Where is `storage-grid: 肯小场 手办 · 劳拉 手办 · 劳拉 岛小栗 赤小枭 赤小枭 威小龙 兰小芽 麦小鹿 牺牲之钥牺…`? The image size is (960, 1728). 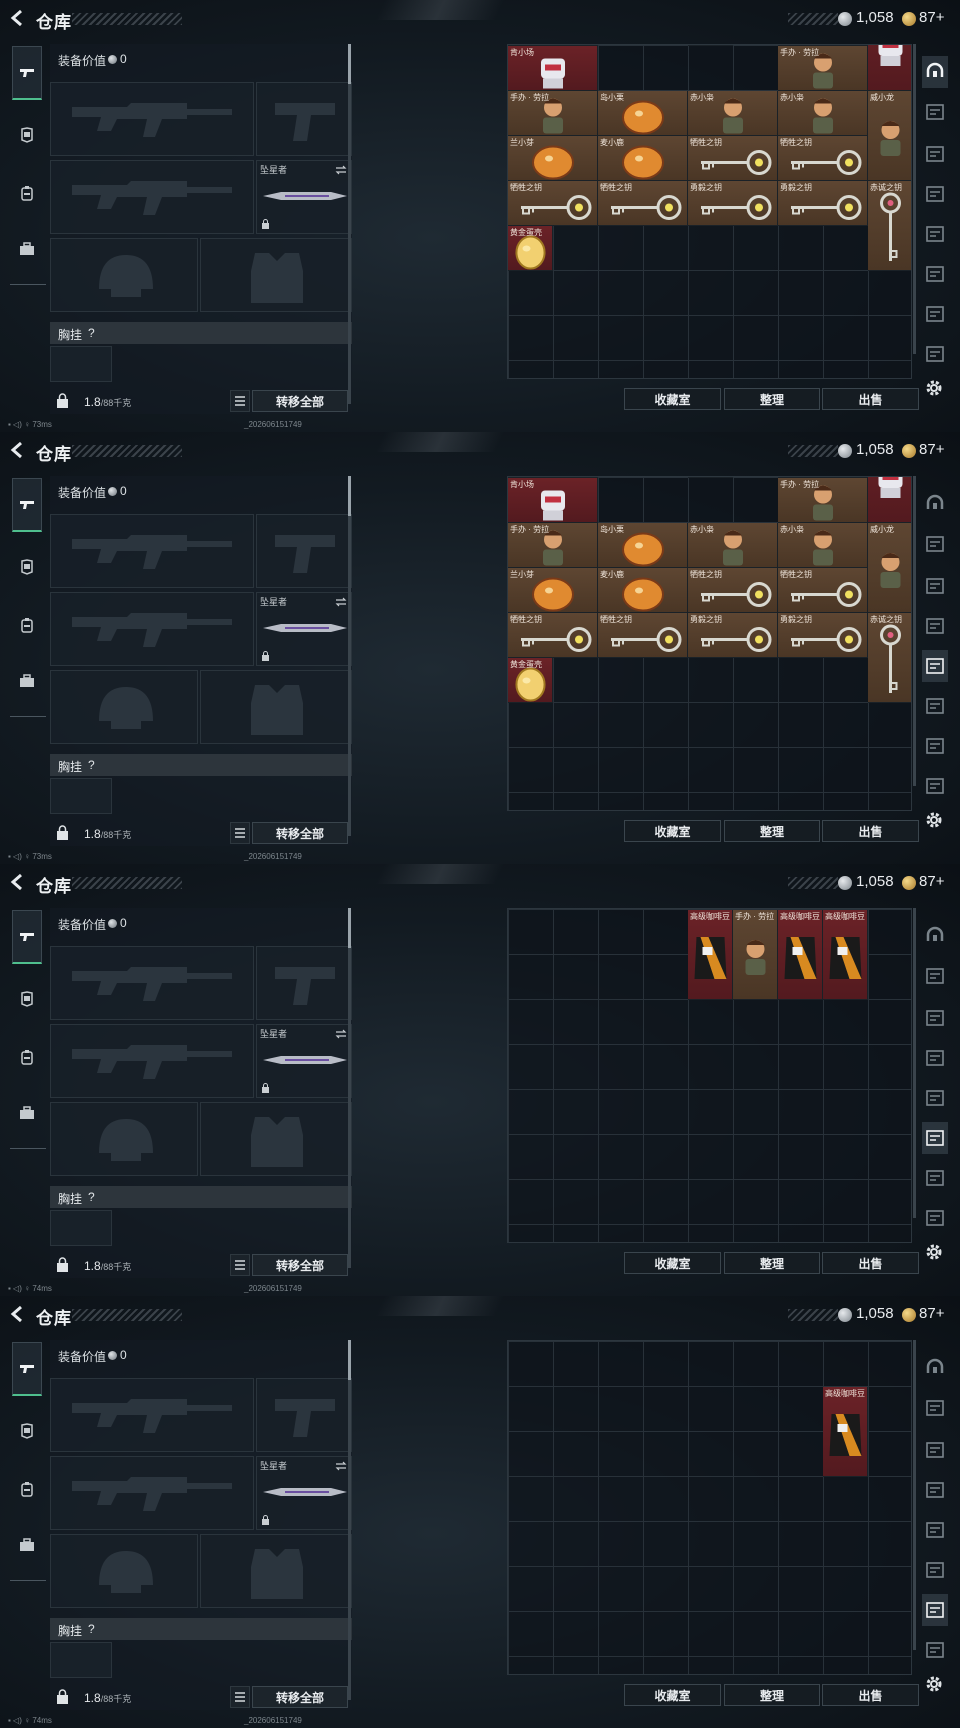 storage-grid: 肯小场 手办 · 劳拉 手办 · 劳拉 岛小栗 赤小枭 赤小枭 威小龙 兰小芽 麦小鹿 牺牲之钥牺… is located at coordinates (709, 643).